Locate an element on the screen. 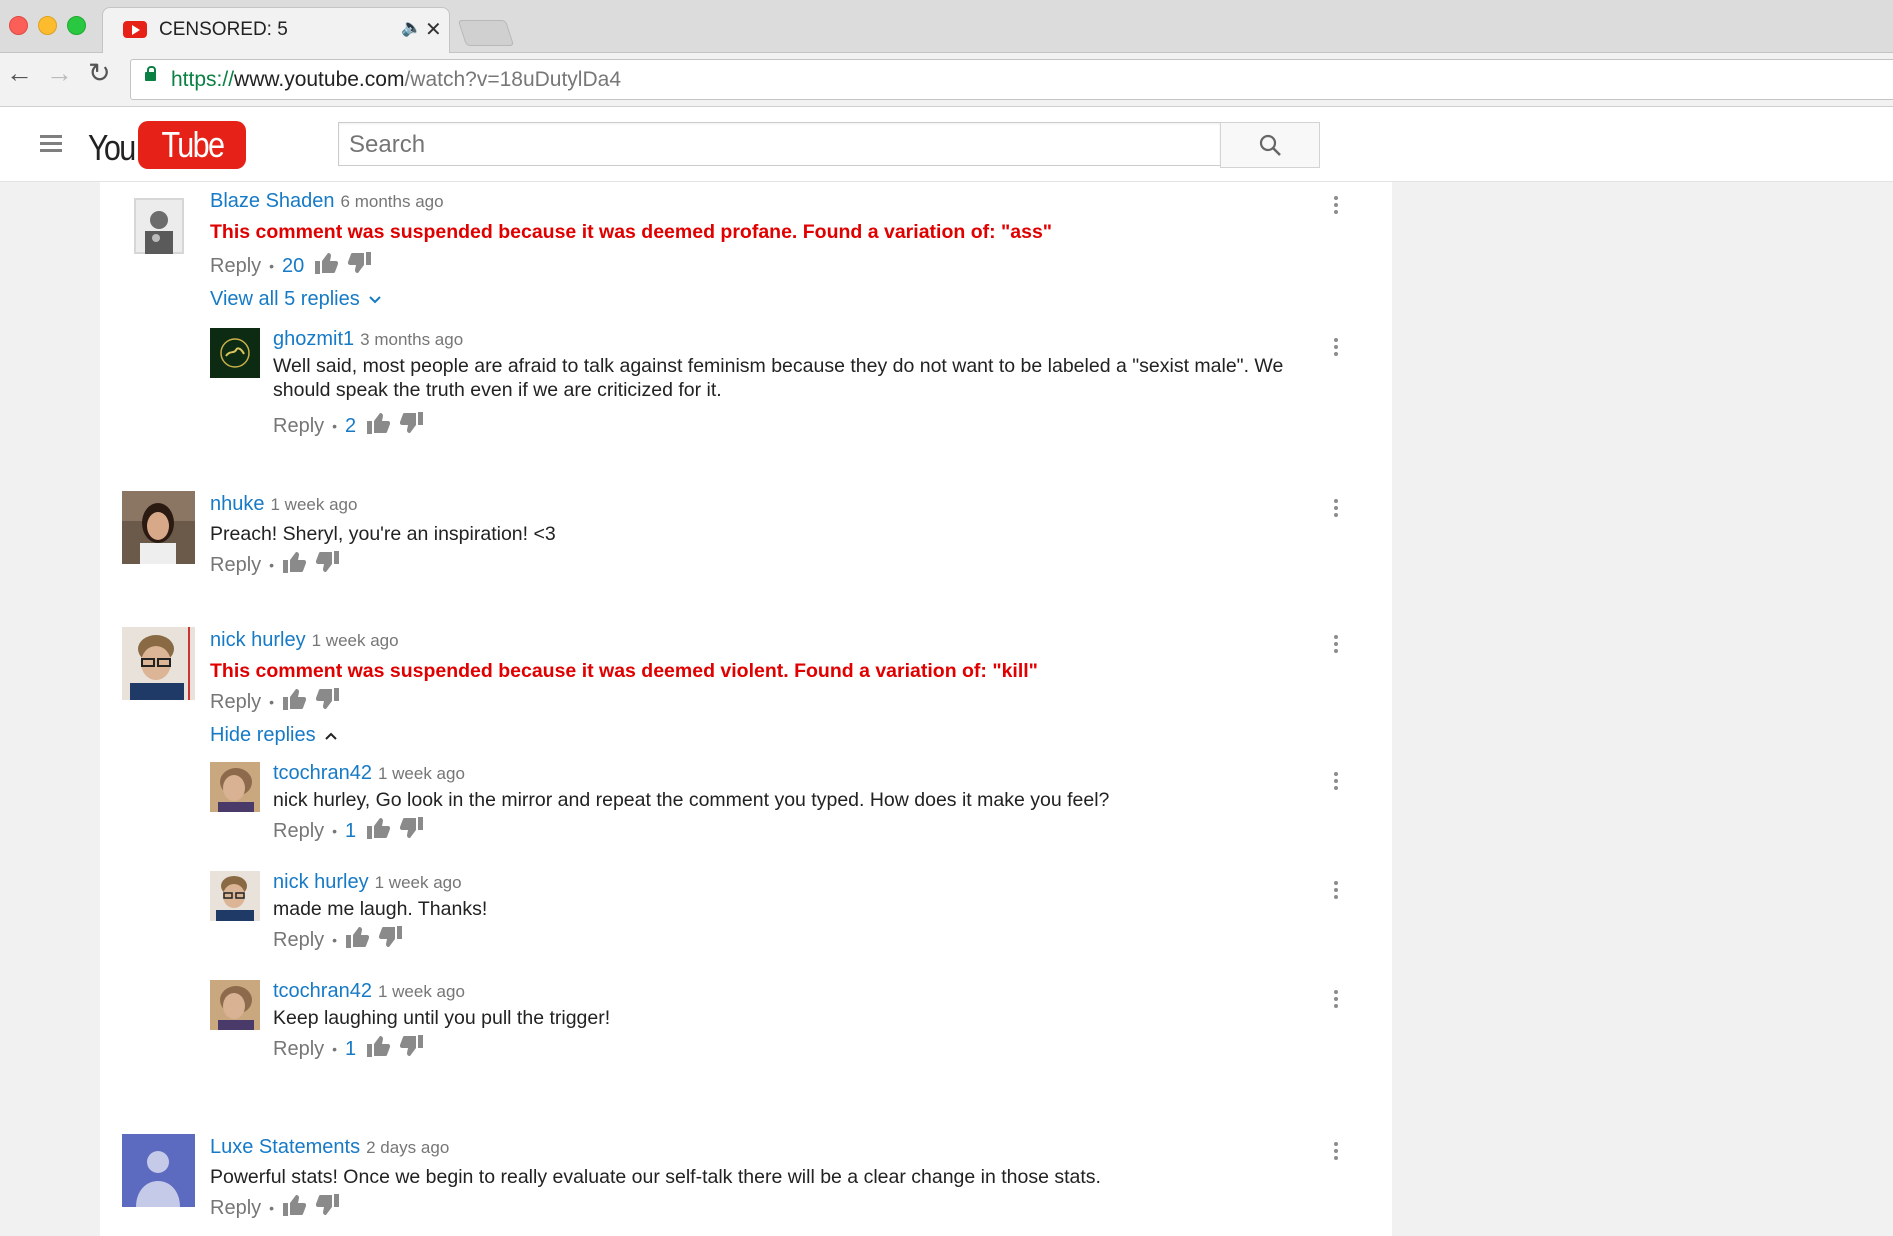 Image resolution: width=1893 pixels, height=1236 pixels. search-input is located at coordinates (774, 145).